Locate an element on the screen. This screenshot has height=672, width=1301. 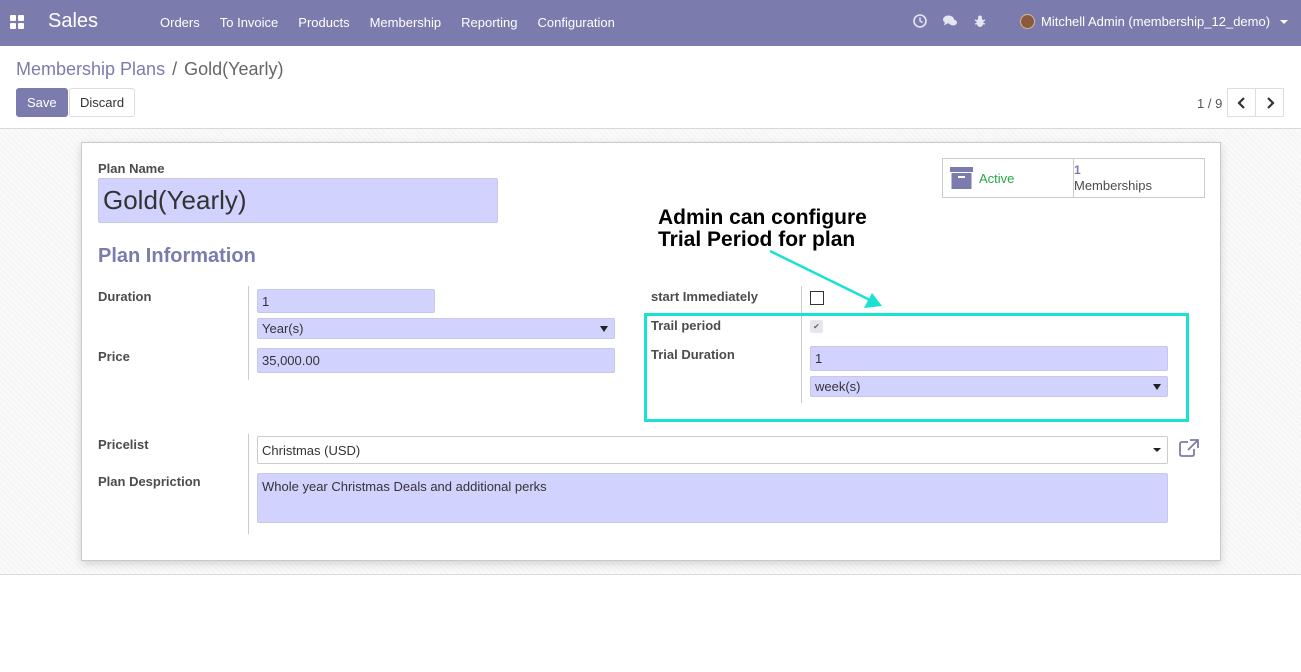
bug-icon is located at coordinates (980, 21).